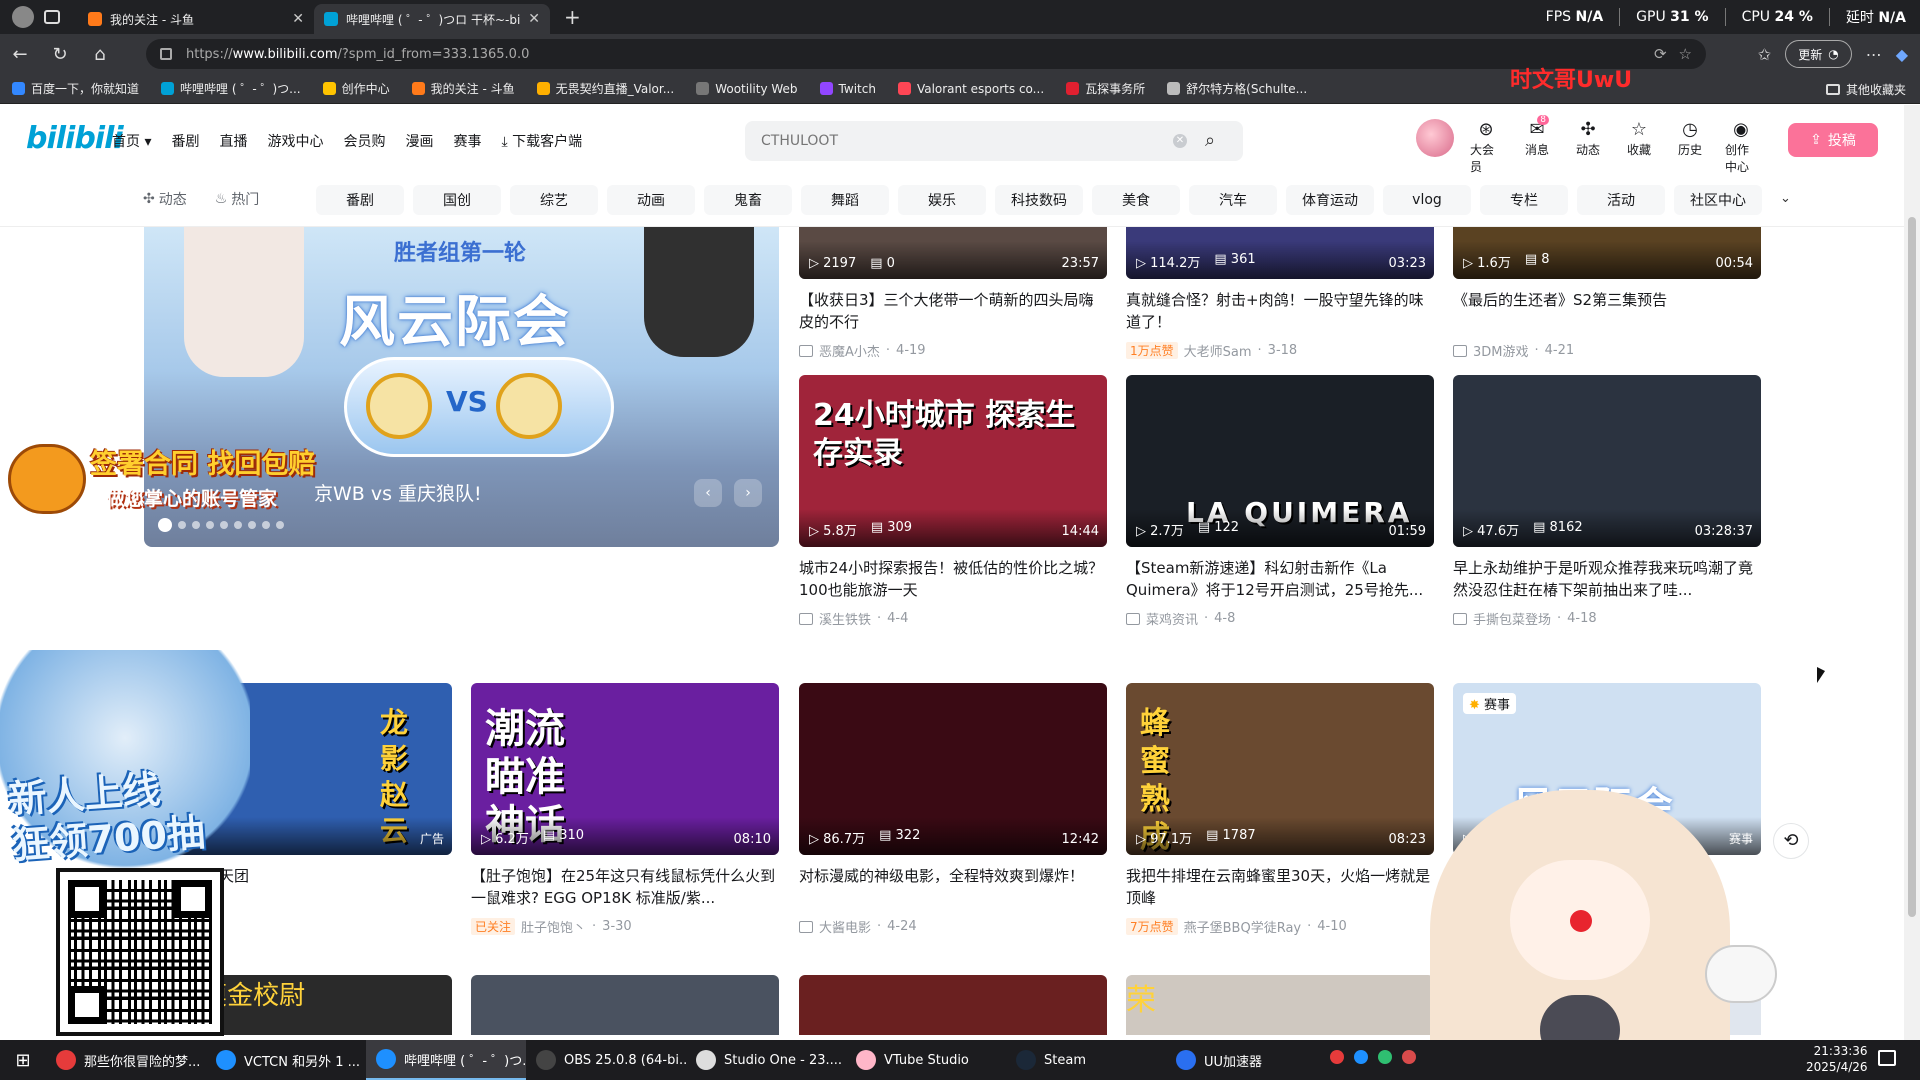 The width and height of the screenshot is (1920, 1080). I want to click on category-item: 鬼畜, so click(748, 200).